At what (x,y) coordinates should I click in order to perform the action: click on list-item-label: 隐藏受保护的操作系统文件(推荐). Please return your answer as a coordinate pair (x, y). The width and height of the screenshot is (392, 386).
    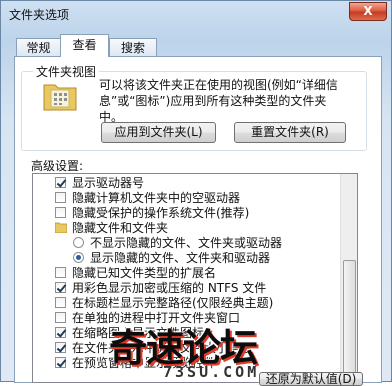
    Looking at the image, I should click on (161, 213).